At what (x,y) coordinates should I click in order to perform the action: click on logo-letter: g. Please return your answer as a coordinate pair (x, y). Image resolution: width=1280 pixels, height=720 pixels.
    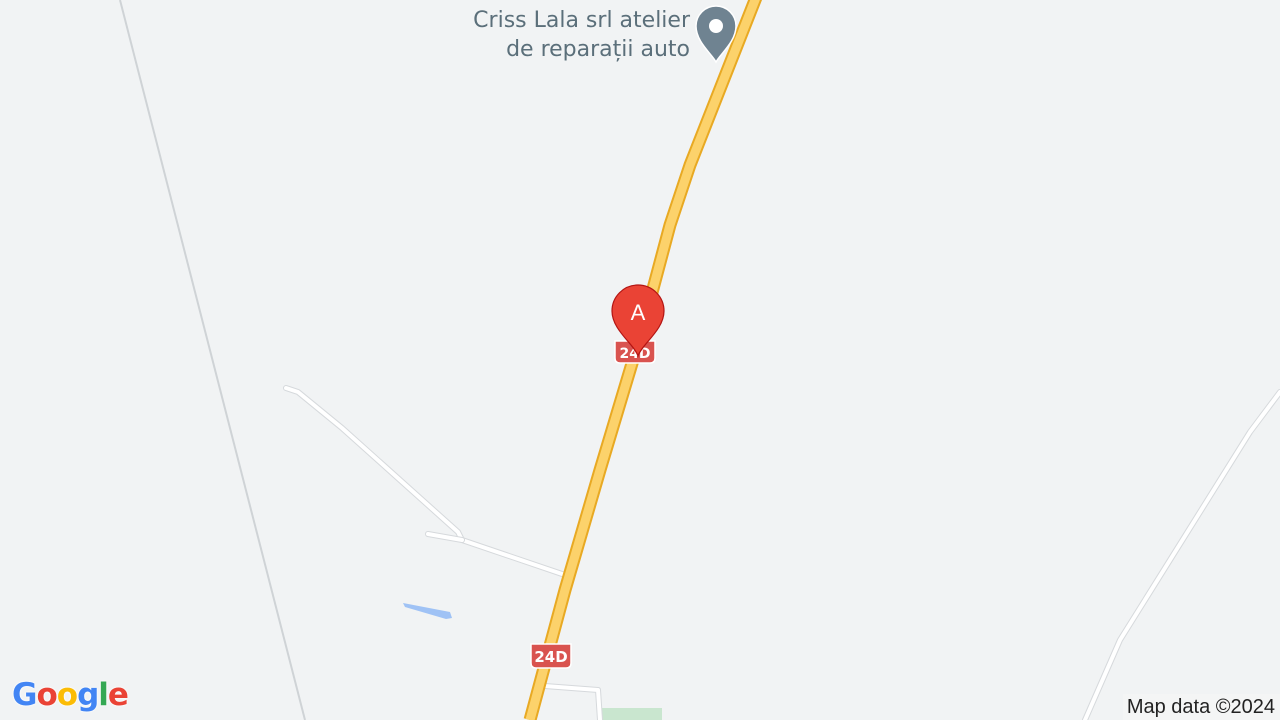
    Looking at the image, I should click on (88, 695).